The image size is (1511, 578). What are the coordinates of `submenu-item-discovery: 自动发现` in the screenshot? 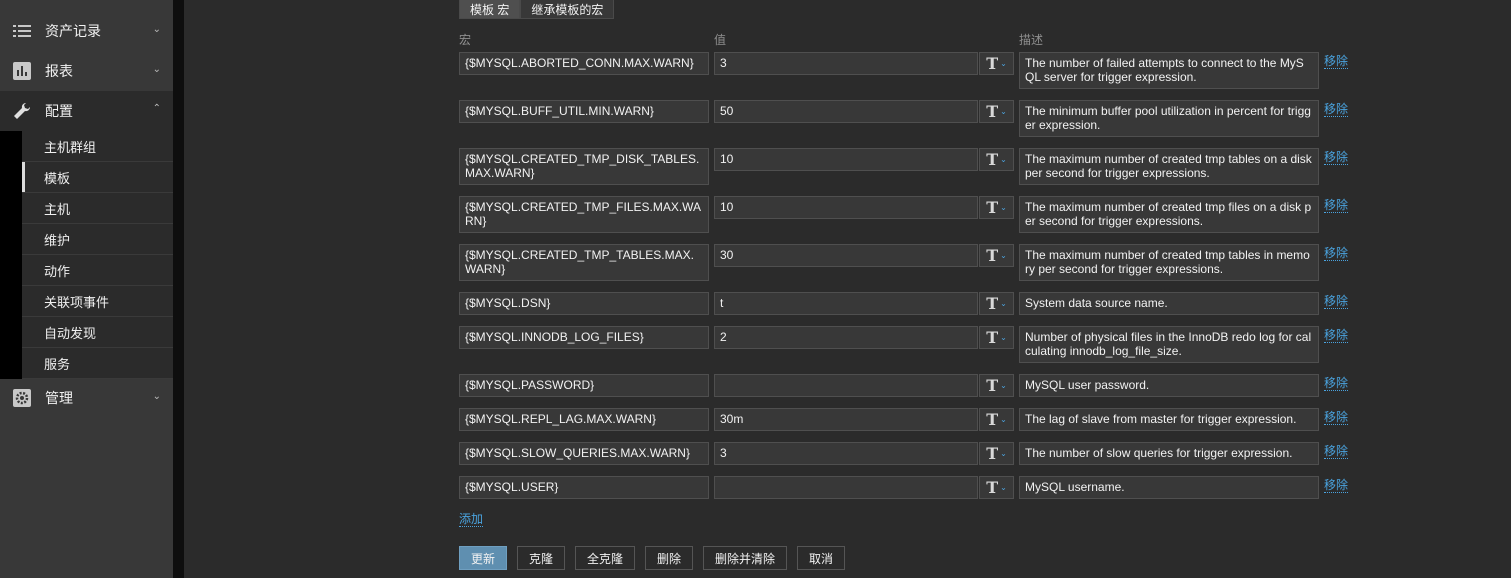 It's located at (97, 332).